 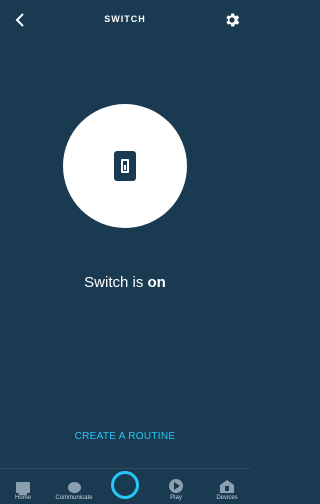 What do you see at coordinates (125, 436) in the screenshot?
I see `create-routine-button: CREATE A ROUTINE` at bounding box center [125, 436].